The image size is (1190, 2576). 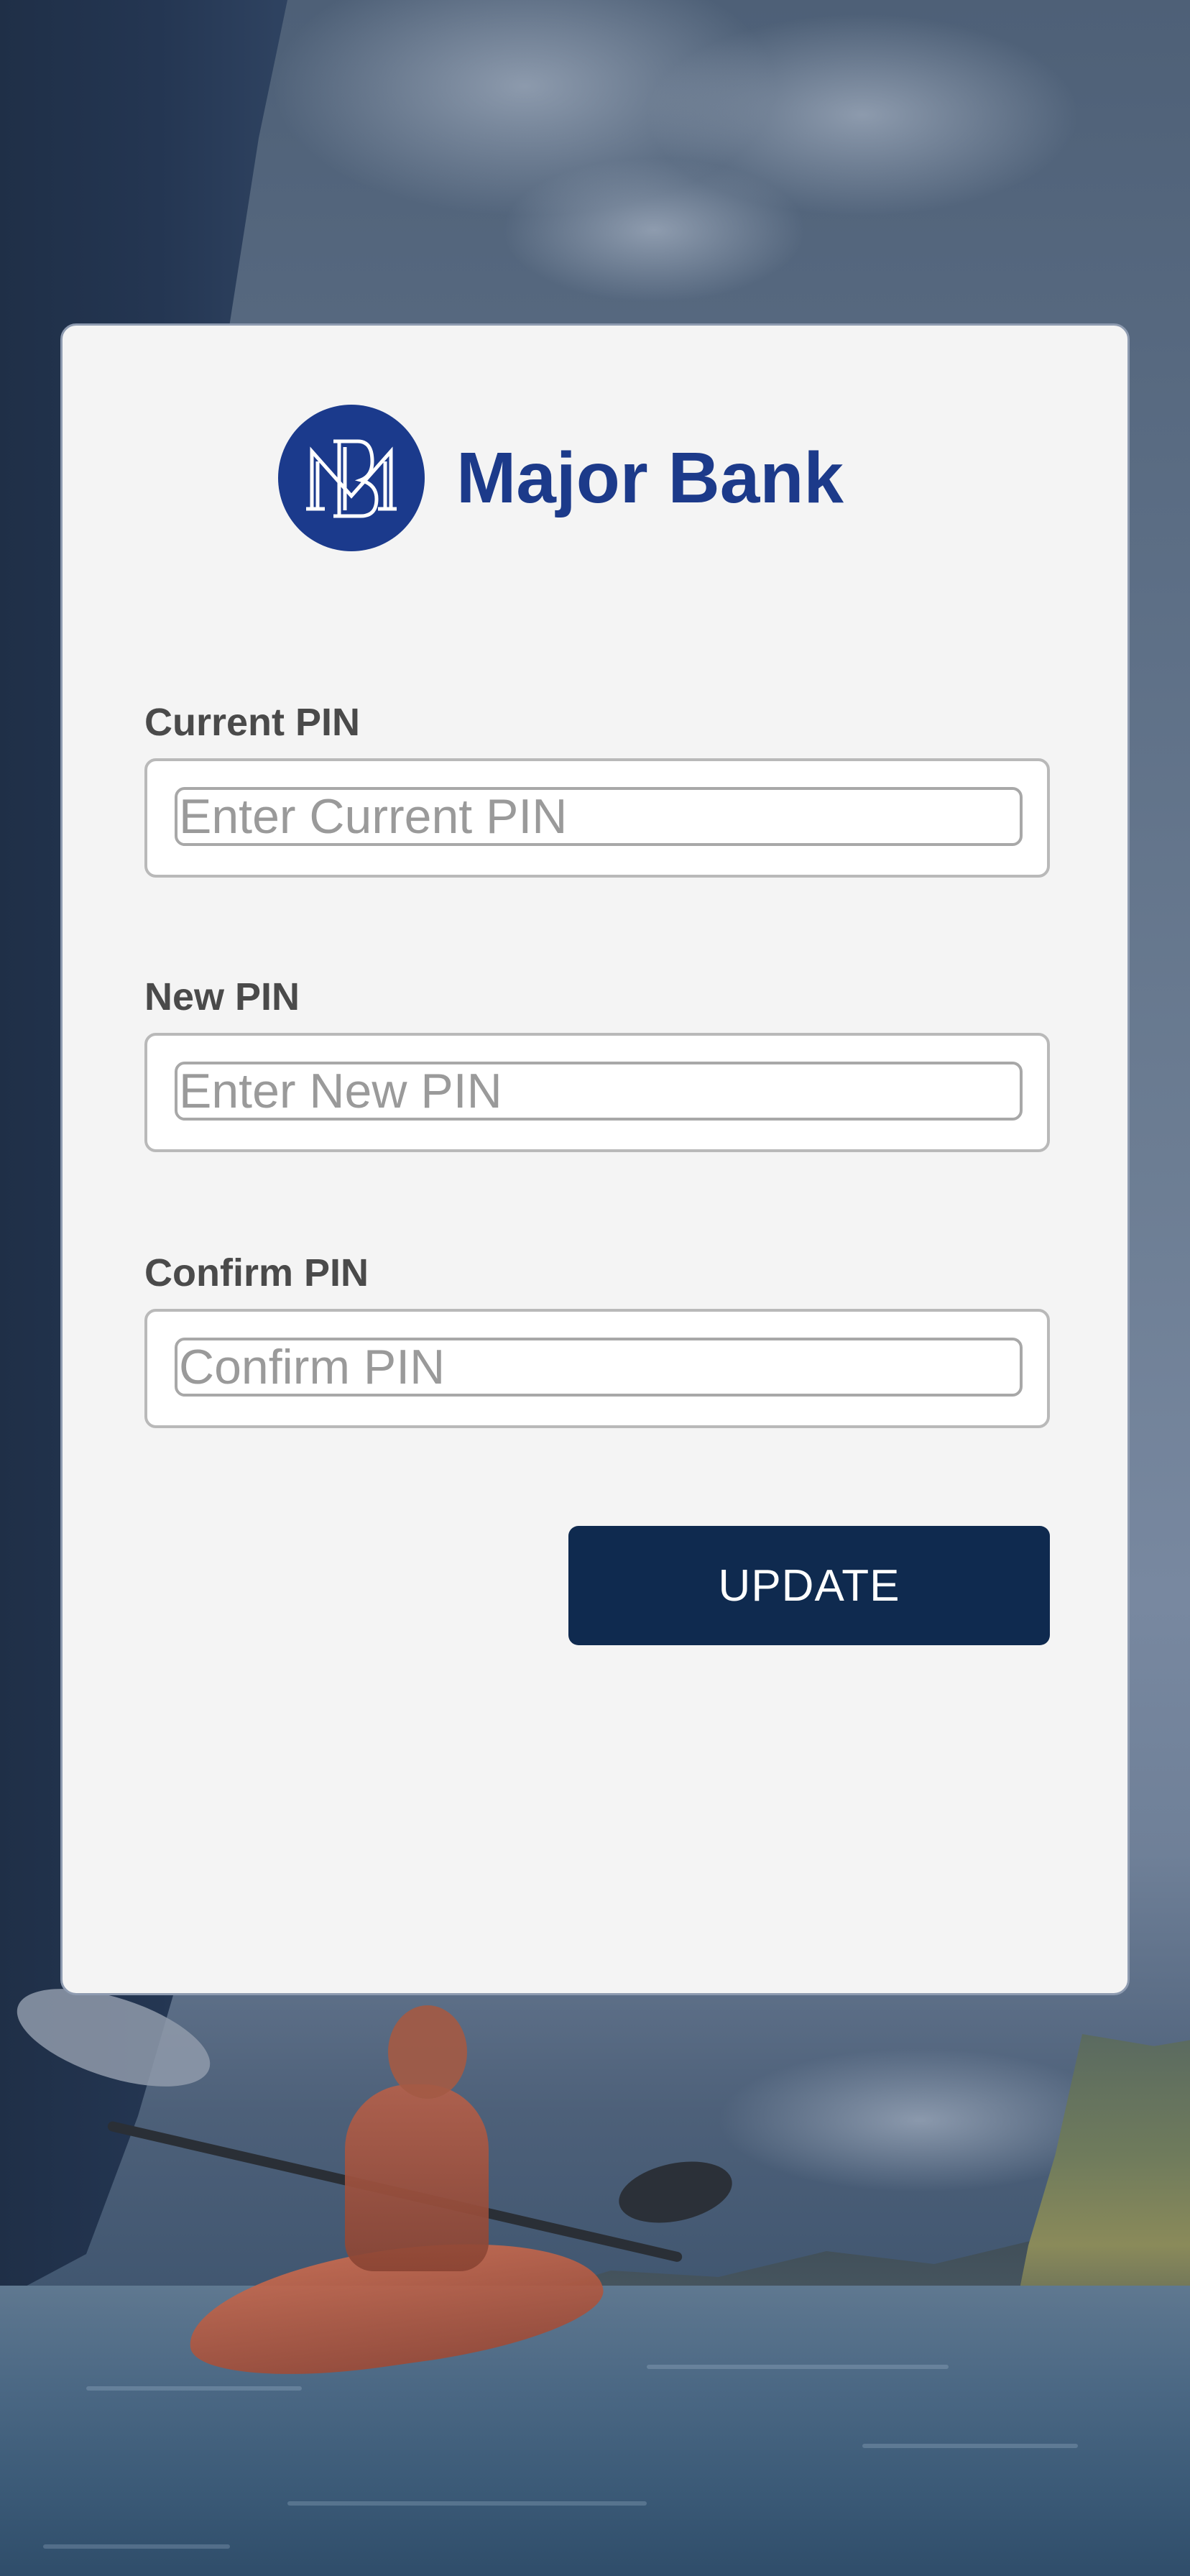 What do you see at coordinates (675, 2192) in the screenshot?
I see `paddle-blade` at bounding box center [675, 2192].